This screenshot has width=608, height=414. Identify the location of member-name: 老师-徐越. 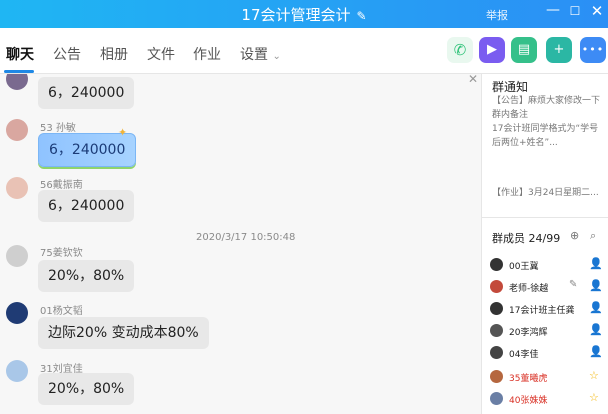
(529, 289).